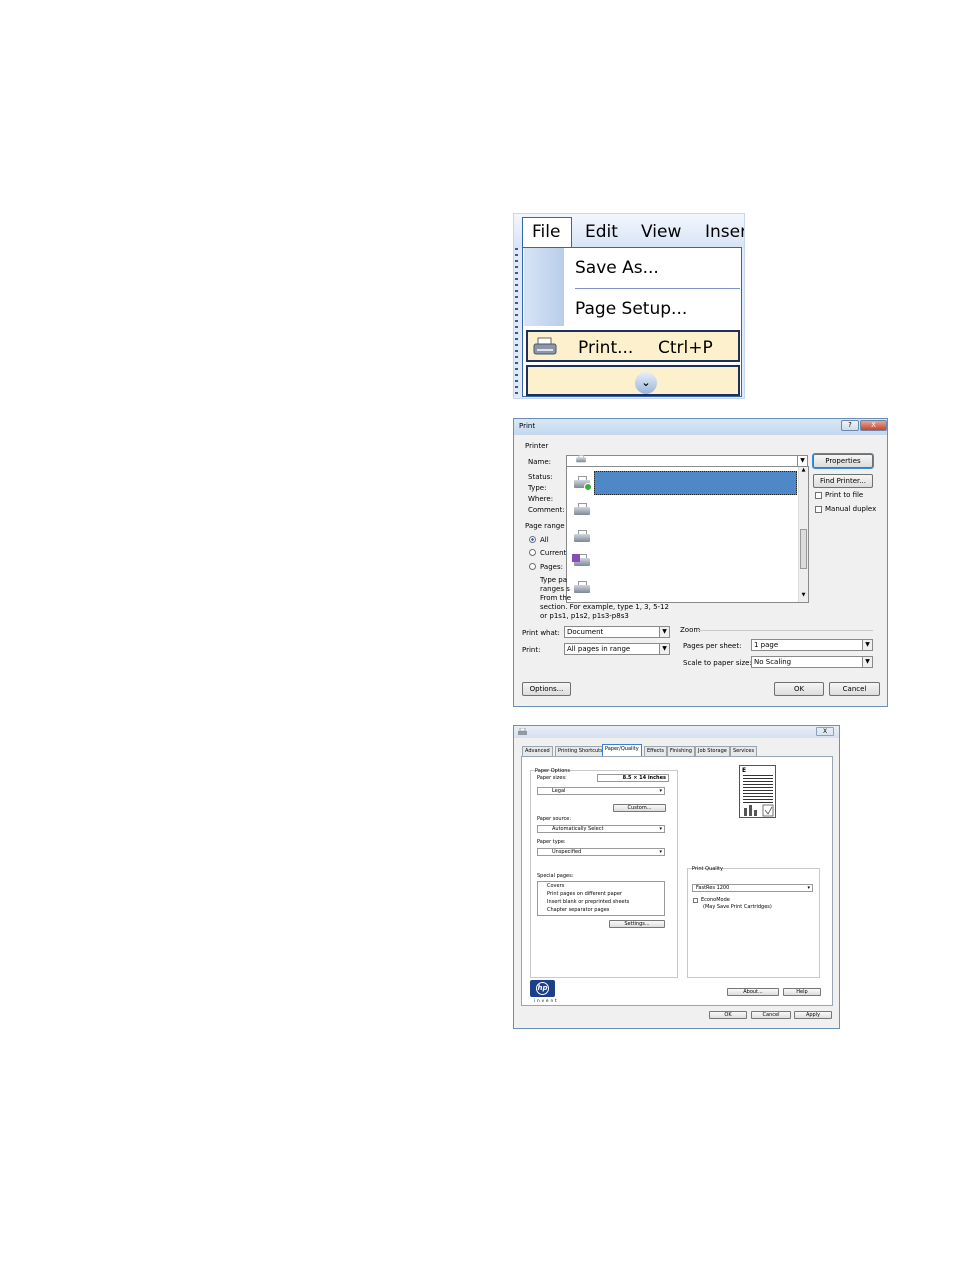 The height and width of the screenshot is (1270, 954). I want to click on print-what-value: Document, so click(585, 632).